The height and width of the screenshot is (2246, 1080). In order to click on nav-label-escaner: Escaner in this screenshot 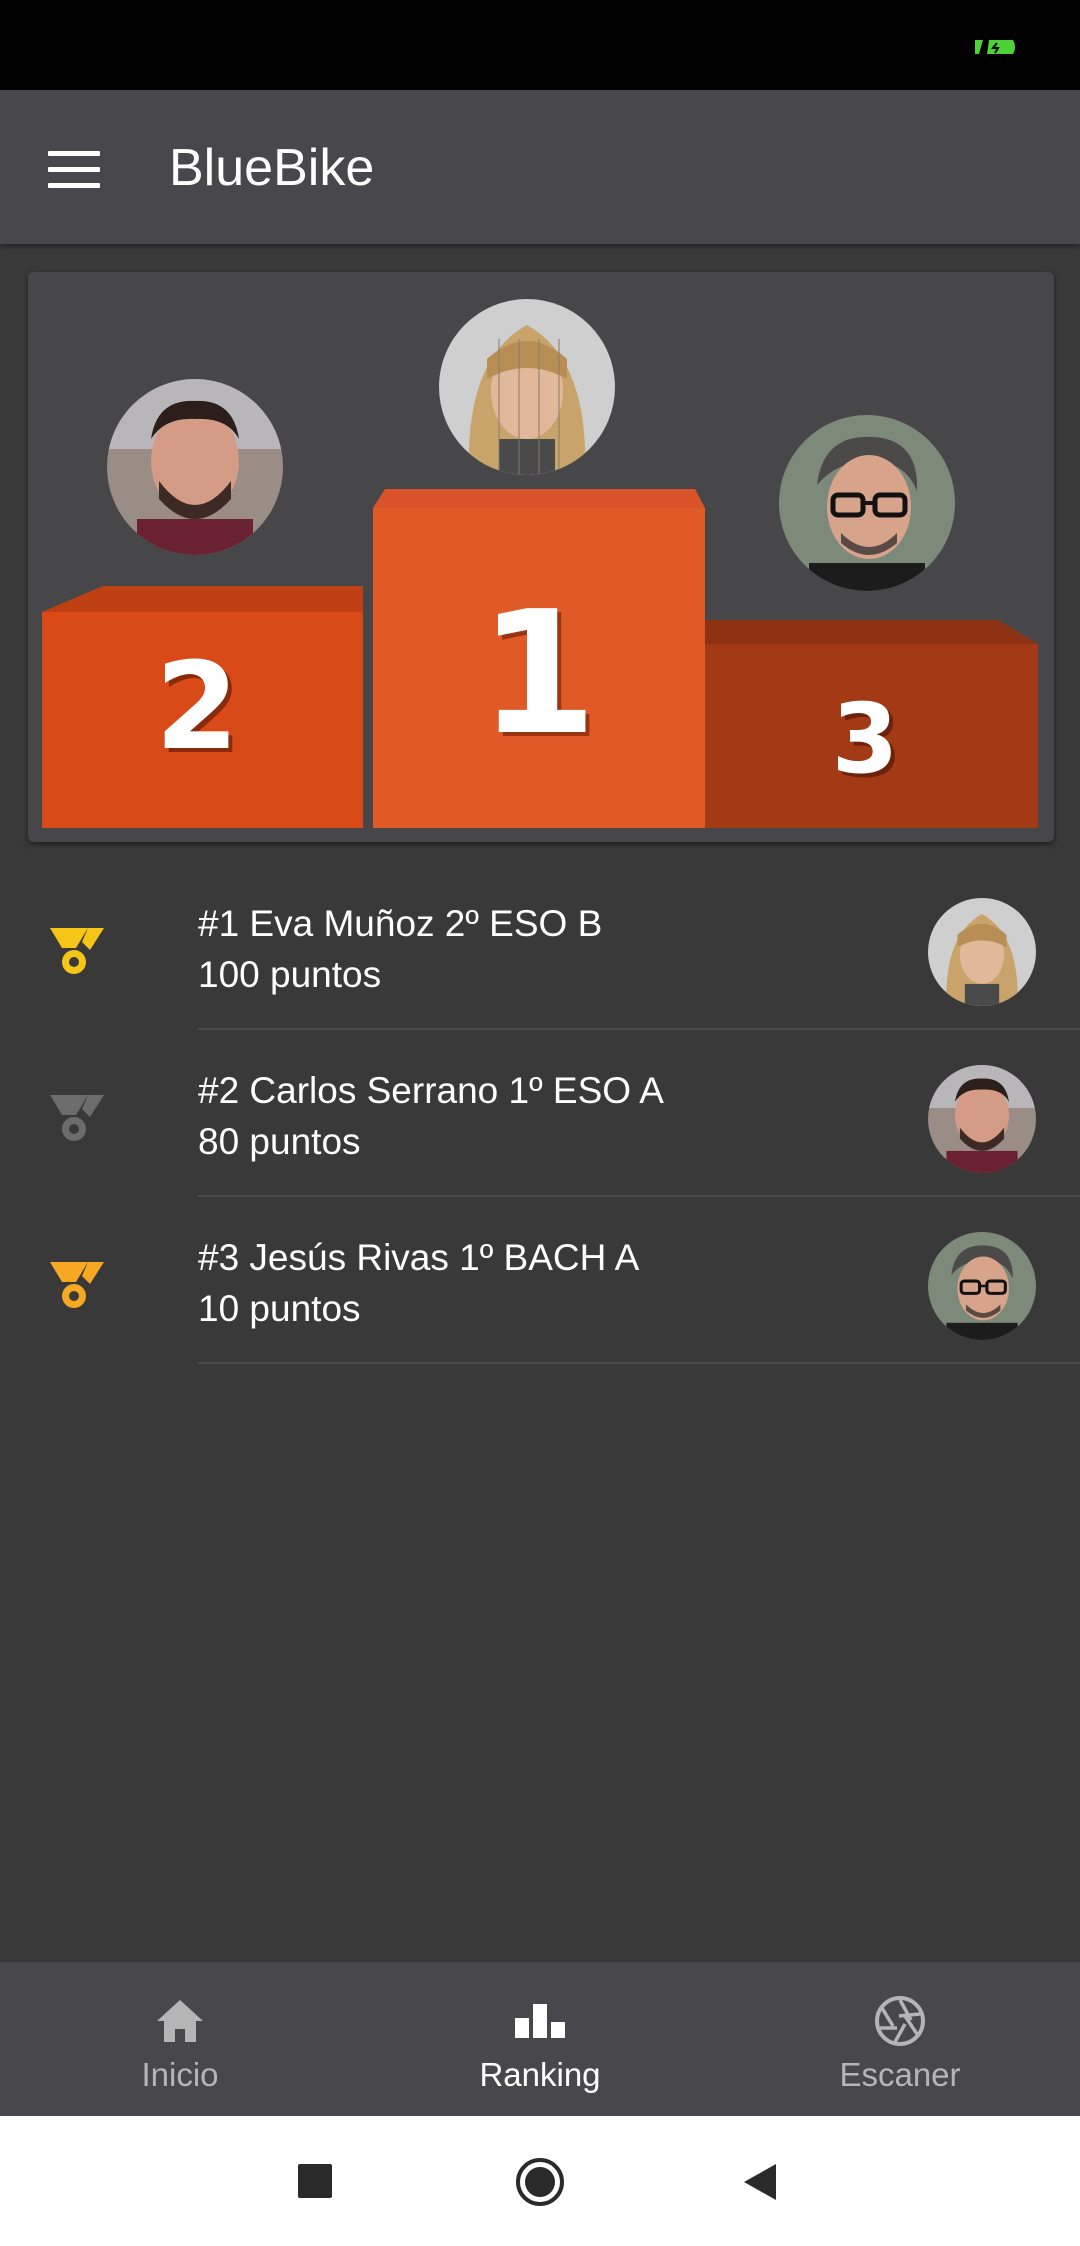, I will do `click(900, 2074)`.